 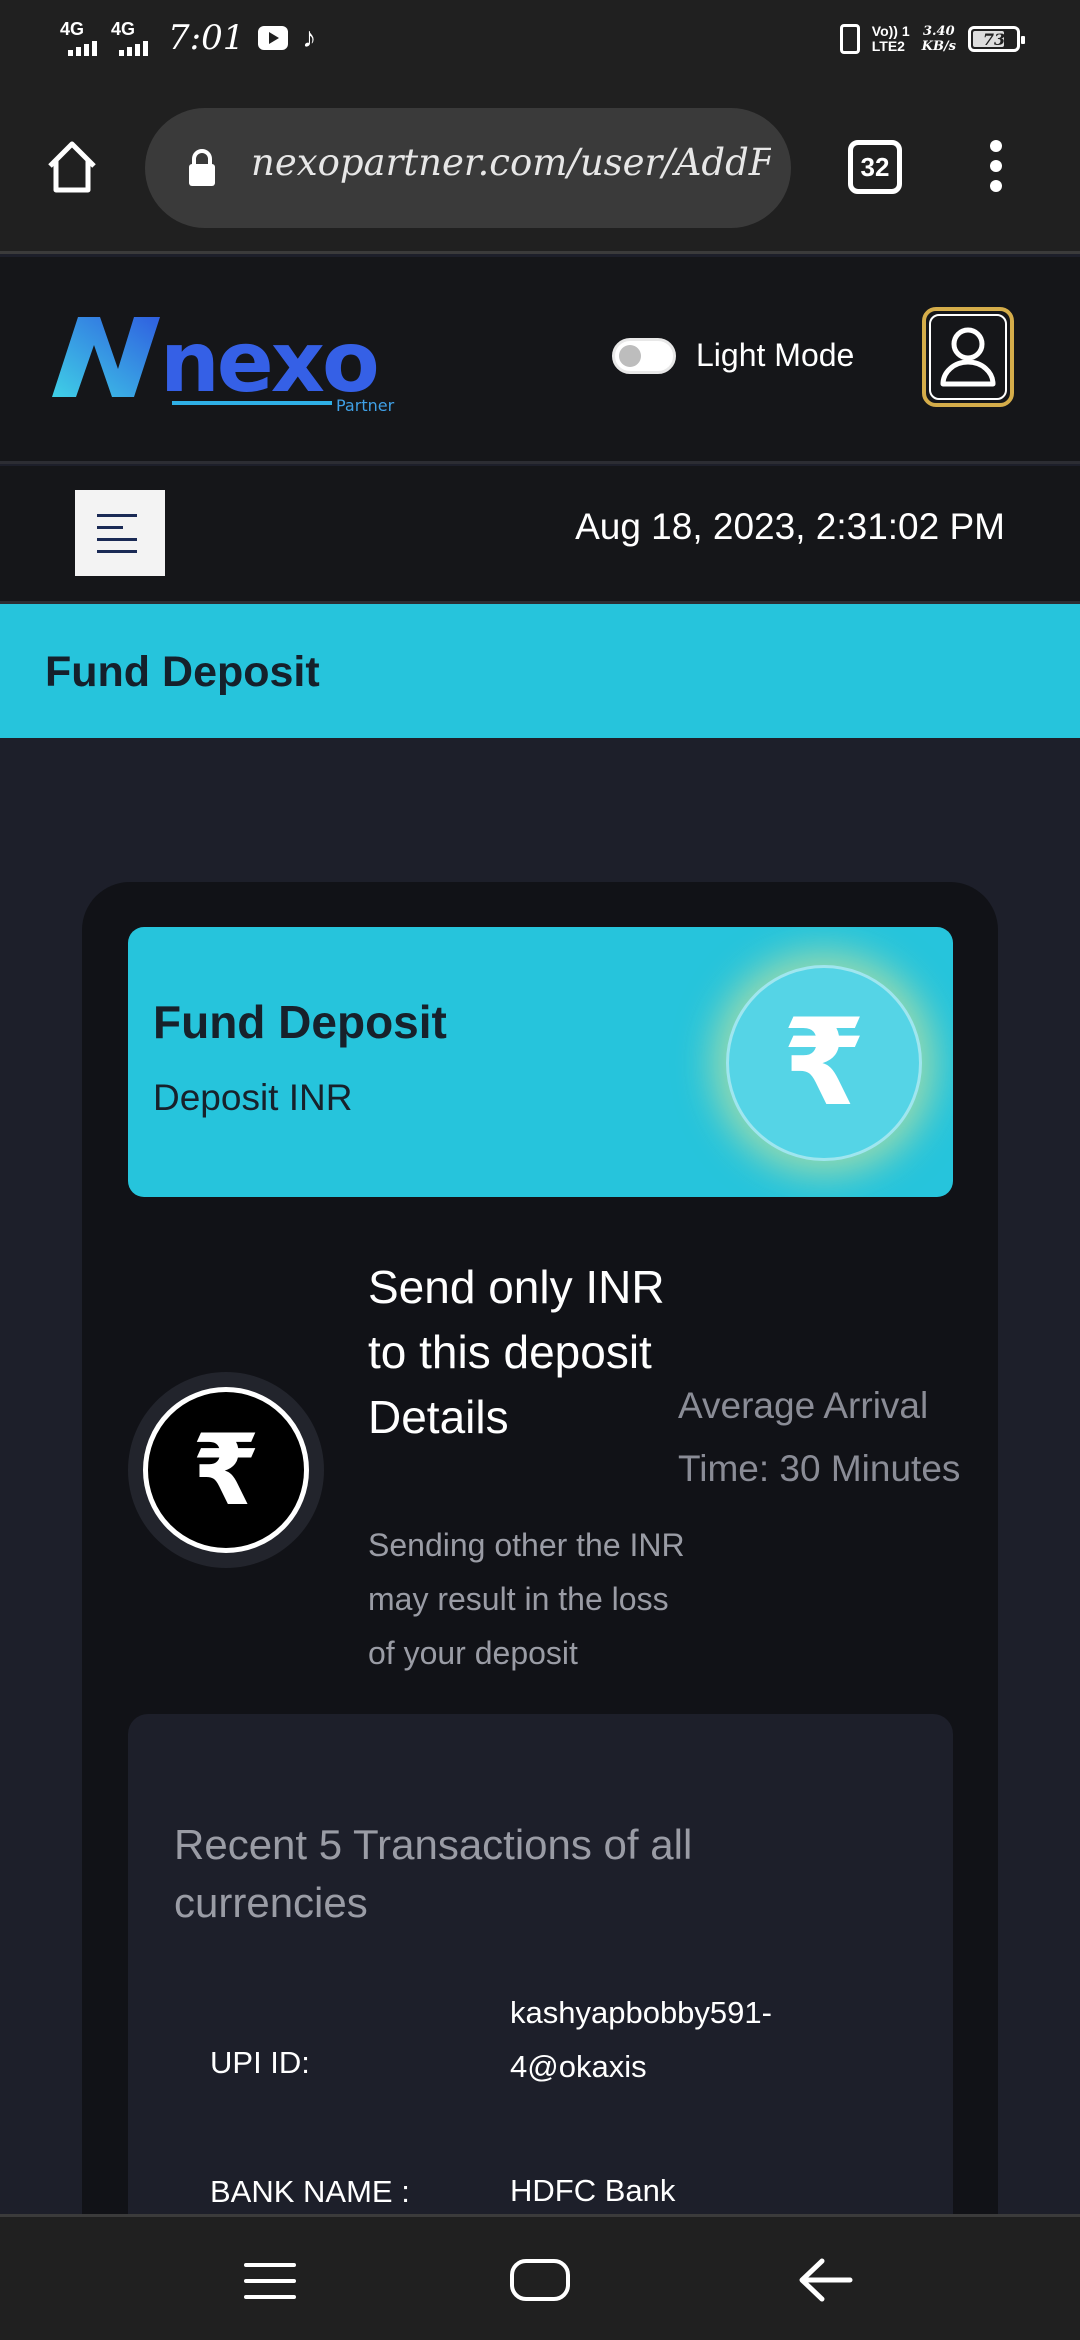 I want to click on status-bar-right: Vo)) 1 LTE2 3.40 KB/s 73, so click(x=932, y=39).